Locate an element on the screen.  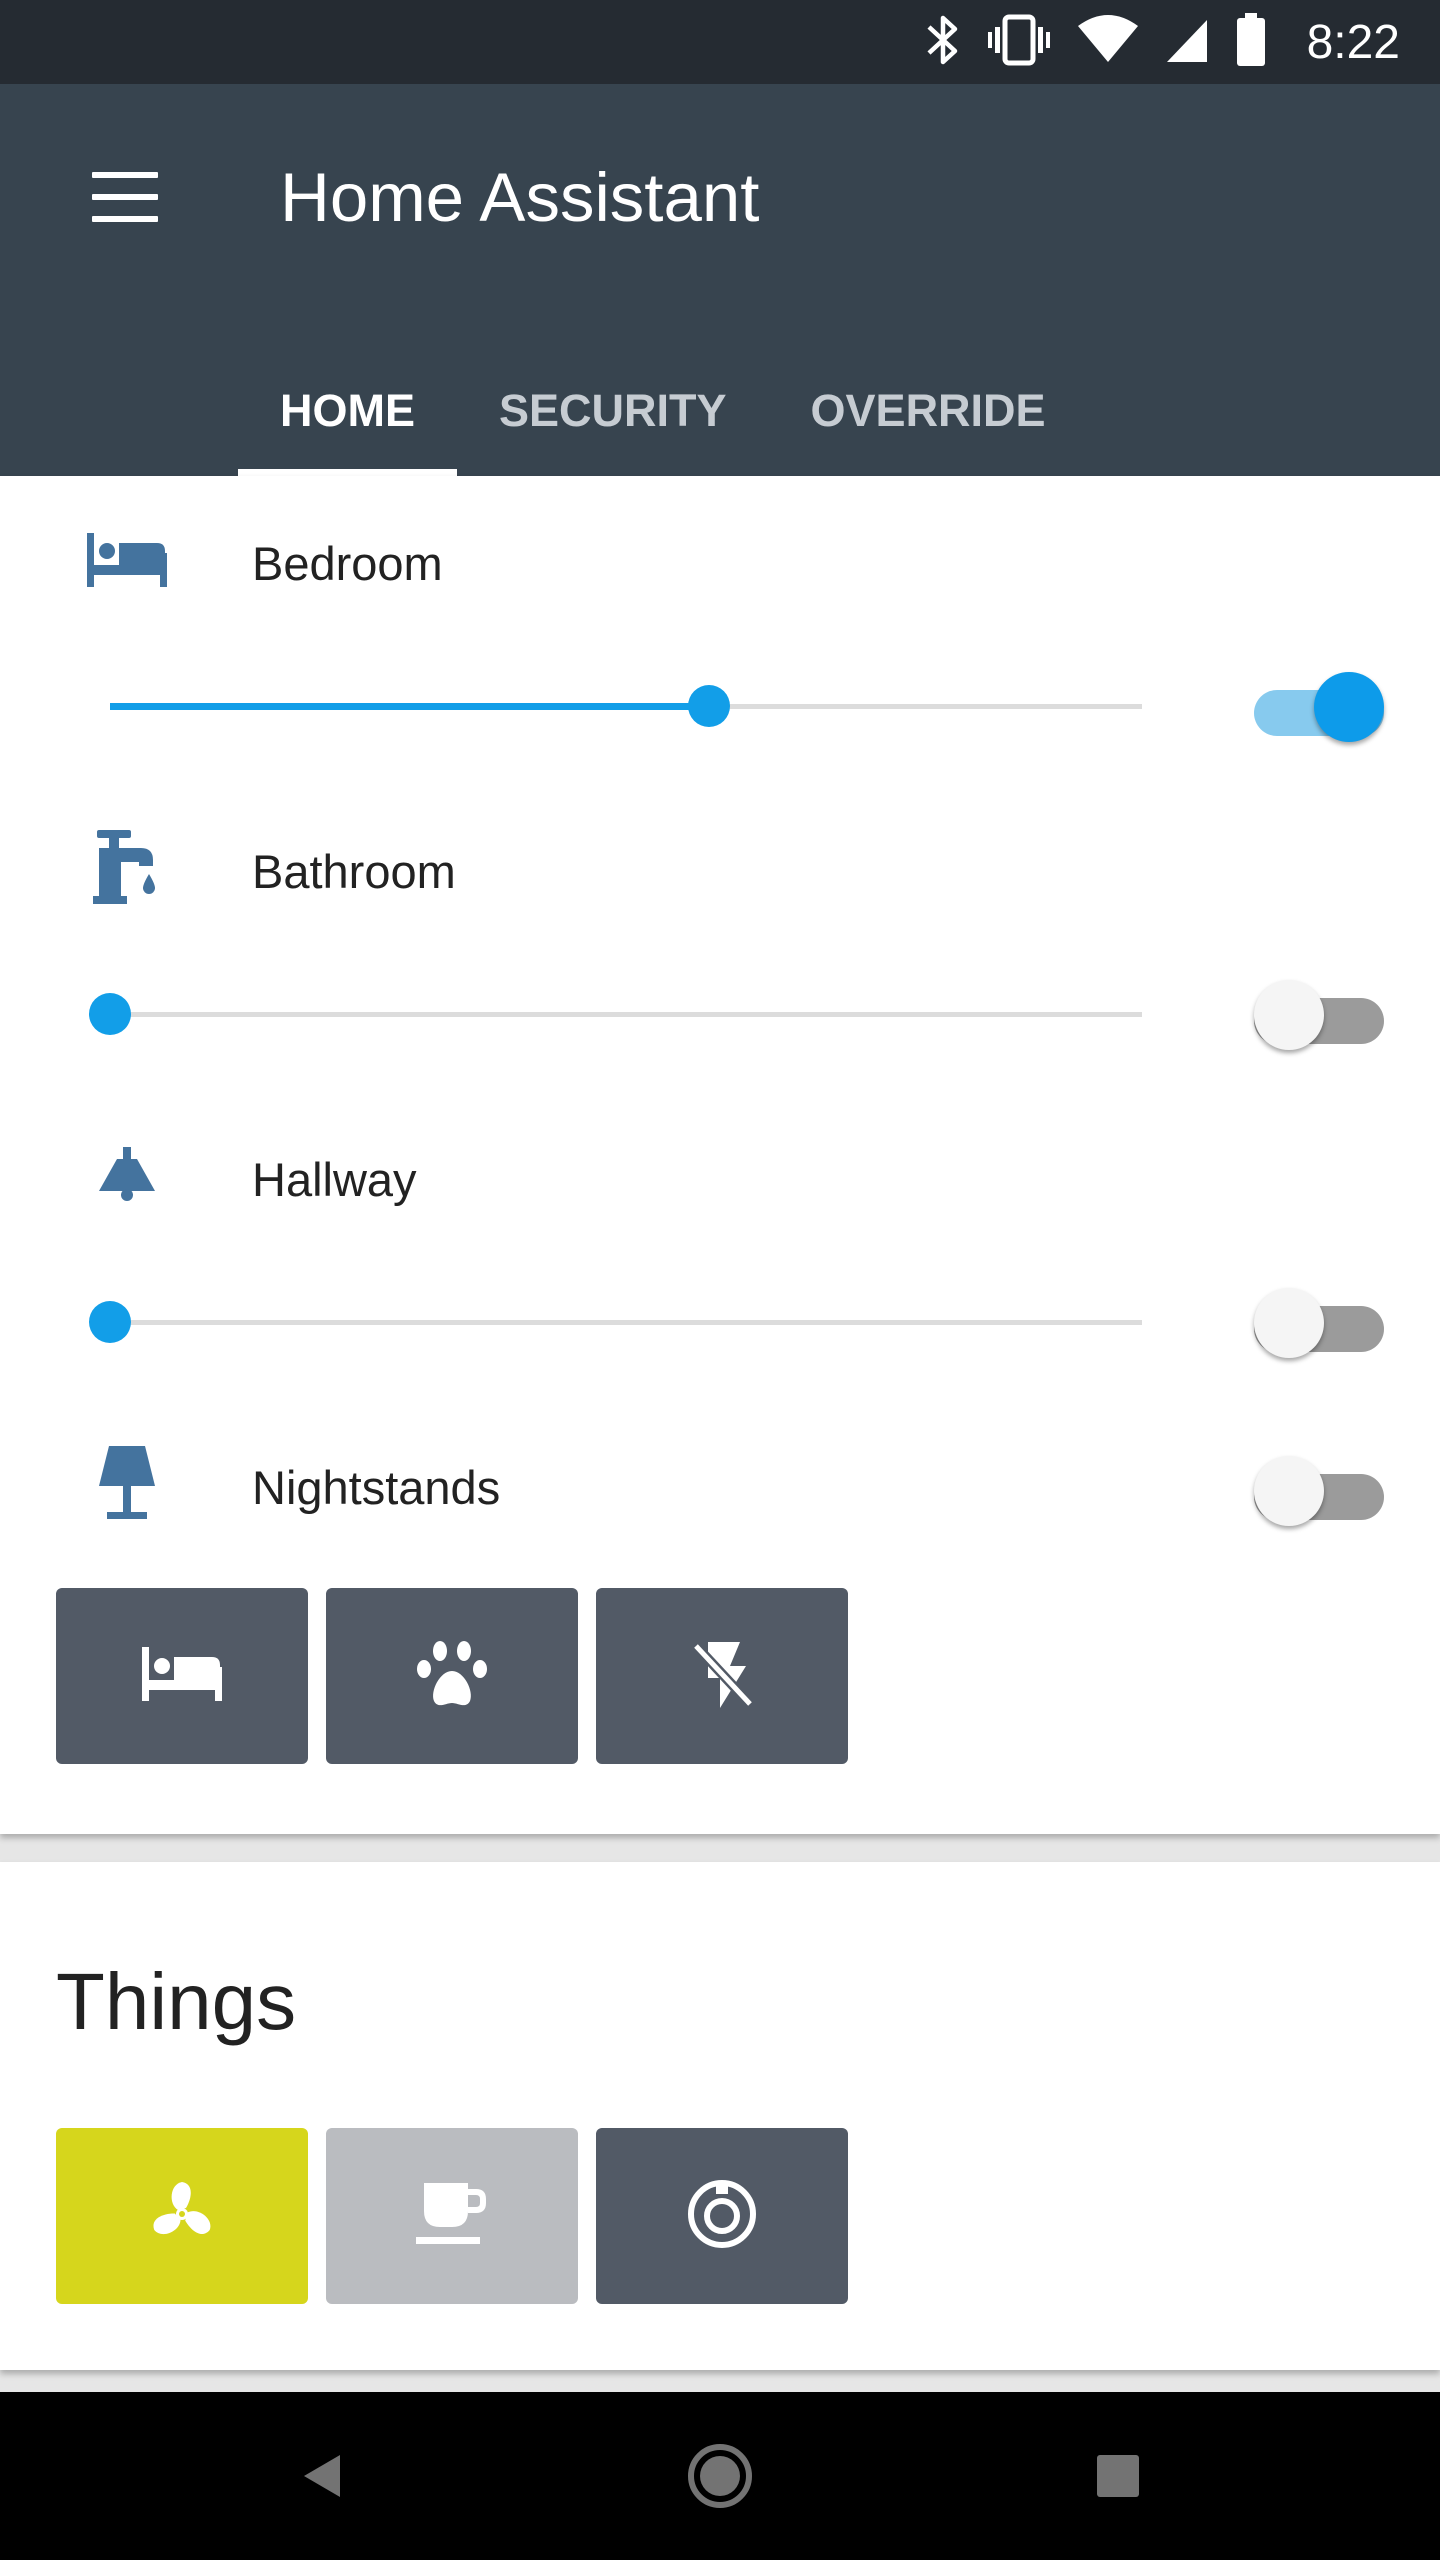
light-label: Nightstands is located at coordinates (376, 1487).